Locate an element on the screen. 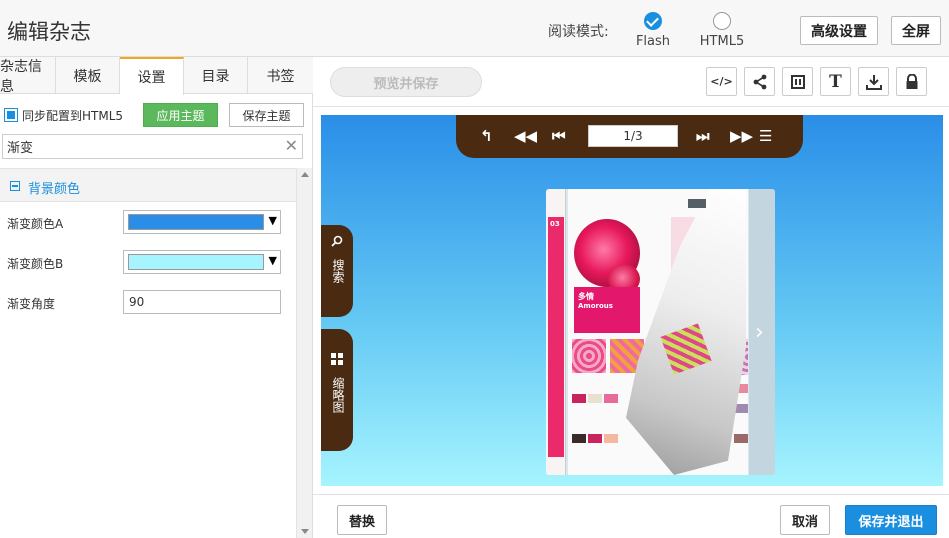 The width and height of the screenshot is (949, 538). reading-mode-label: 阅读模式: is located at coordinates (578, 32).